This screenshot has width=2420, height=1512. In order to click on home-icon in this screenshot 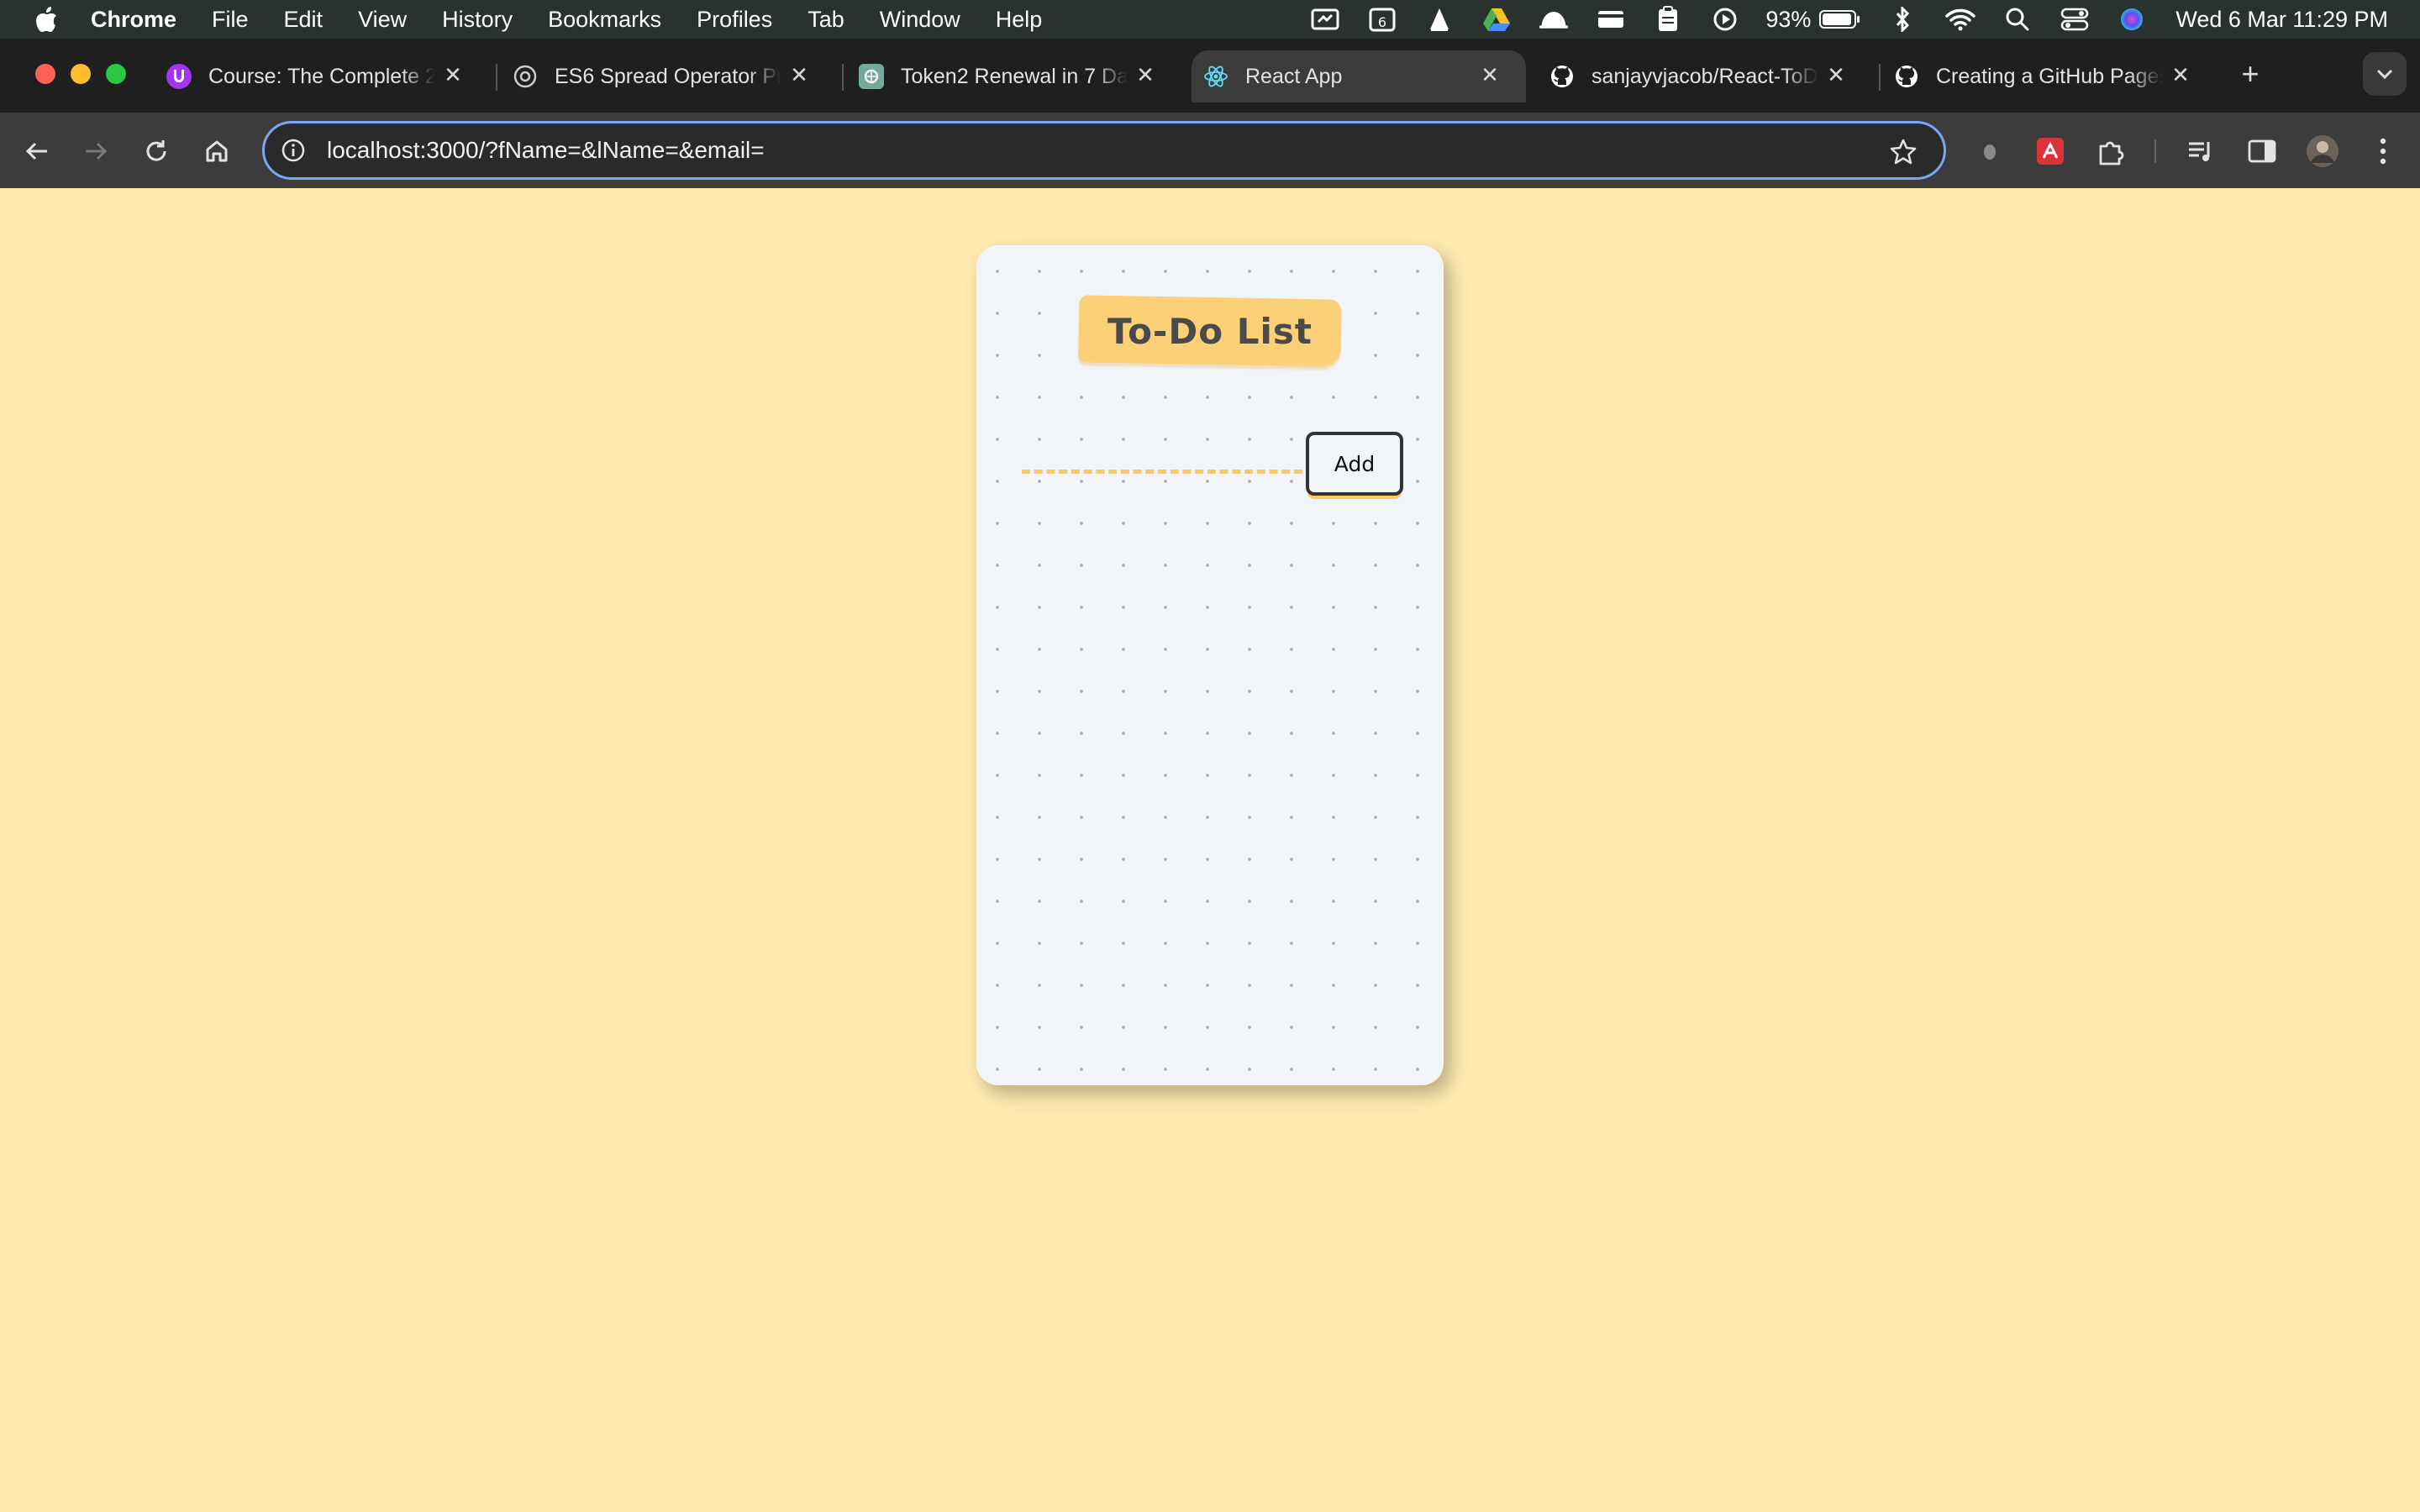, I will do `click(217, 151)`.